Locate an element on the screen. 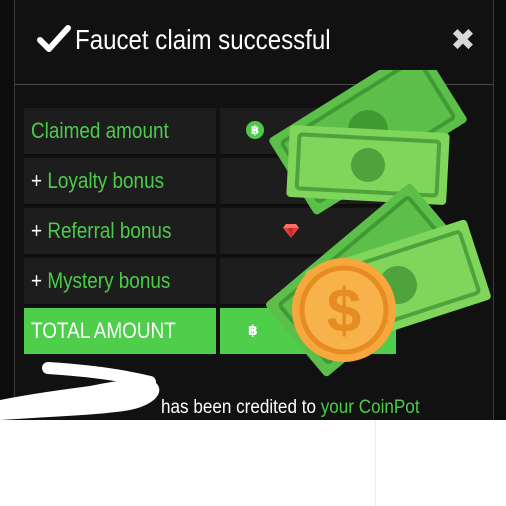  row-label: + Referral bonus is located at coordinates (101, 230).